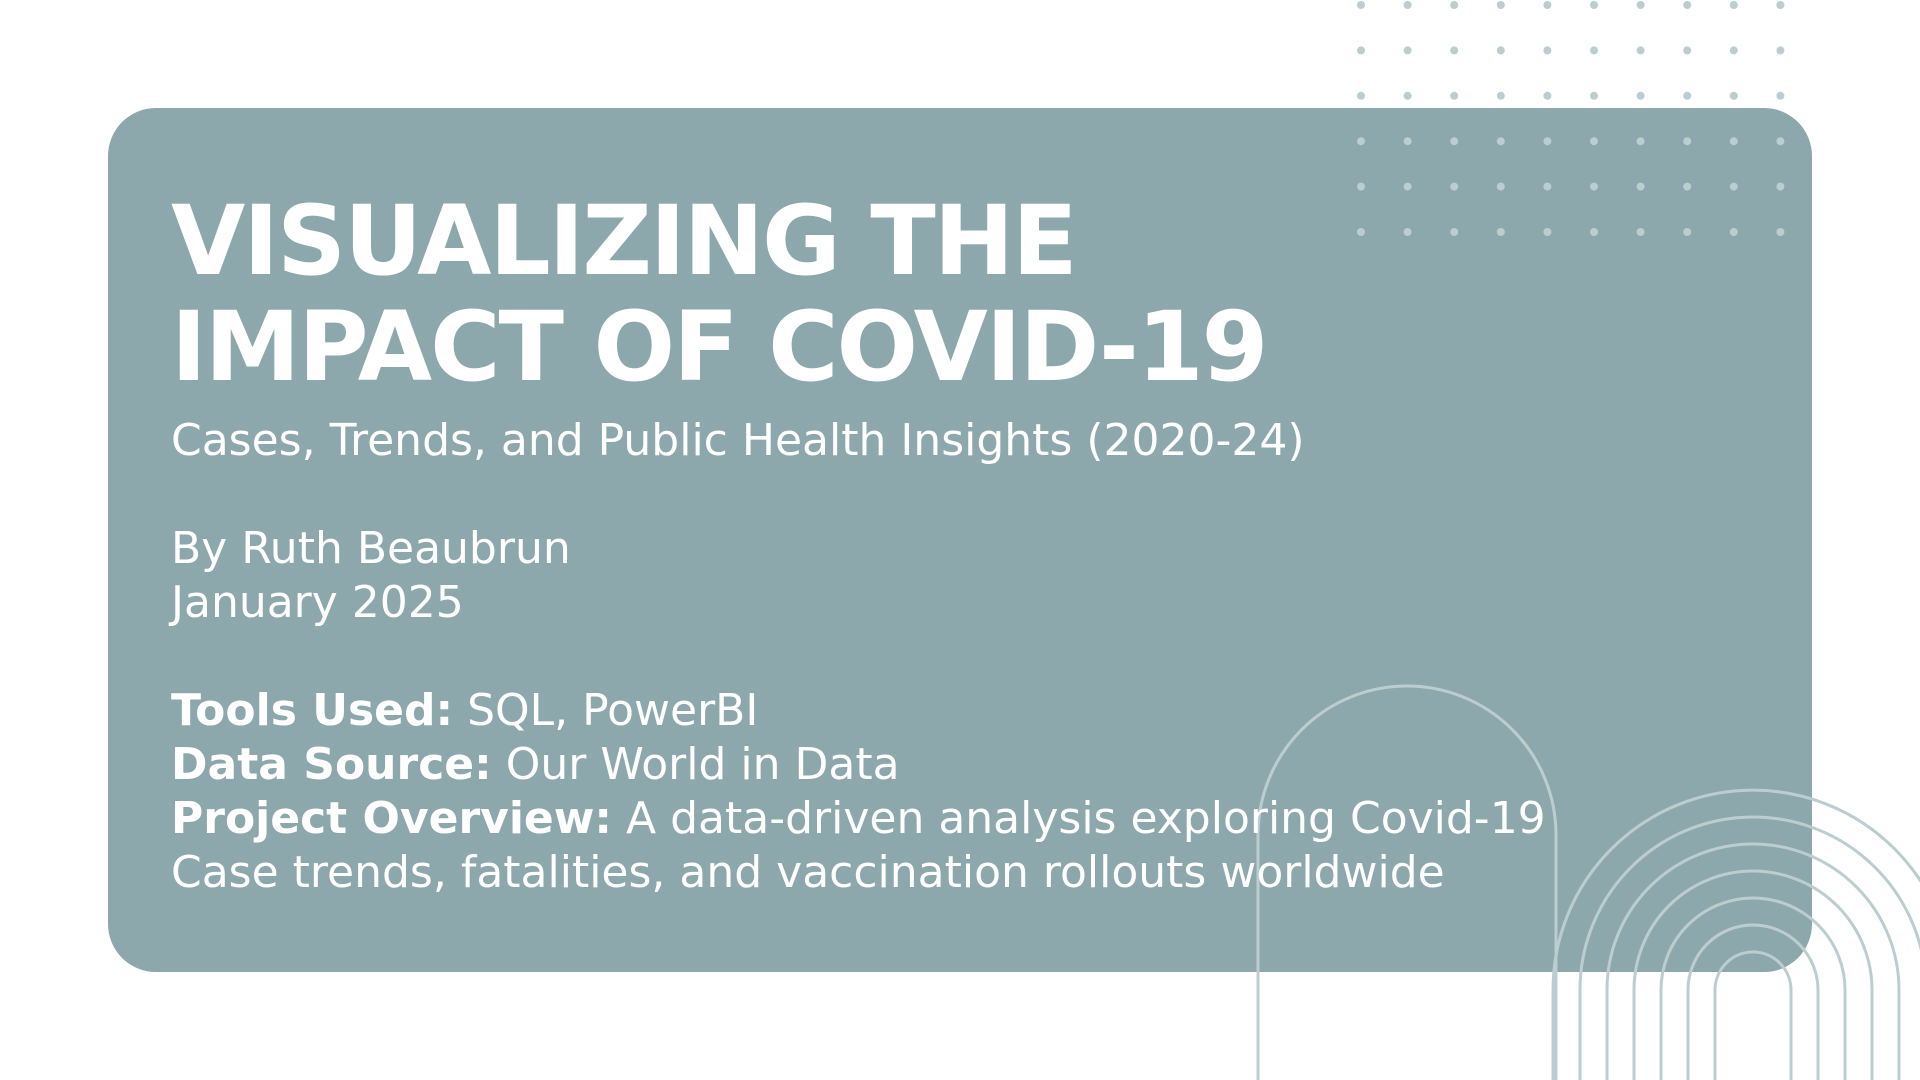 This screenshot has height=1080, width=1920. Describe the element at coordinates (371, 548) in the screenshot. I see `author-name: By Ruth Beaubrun` at that location.